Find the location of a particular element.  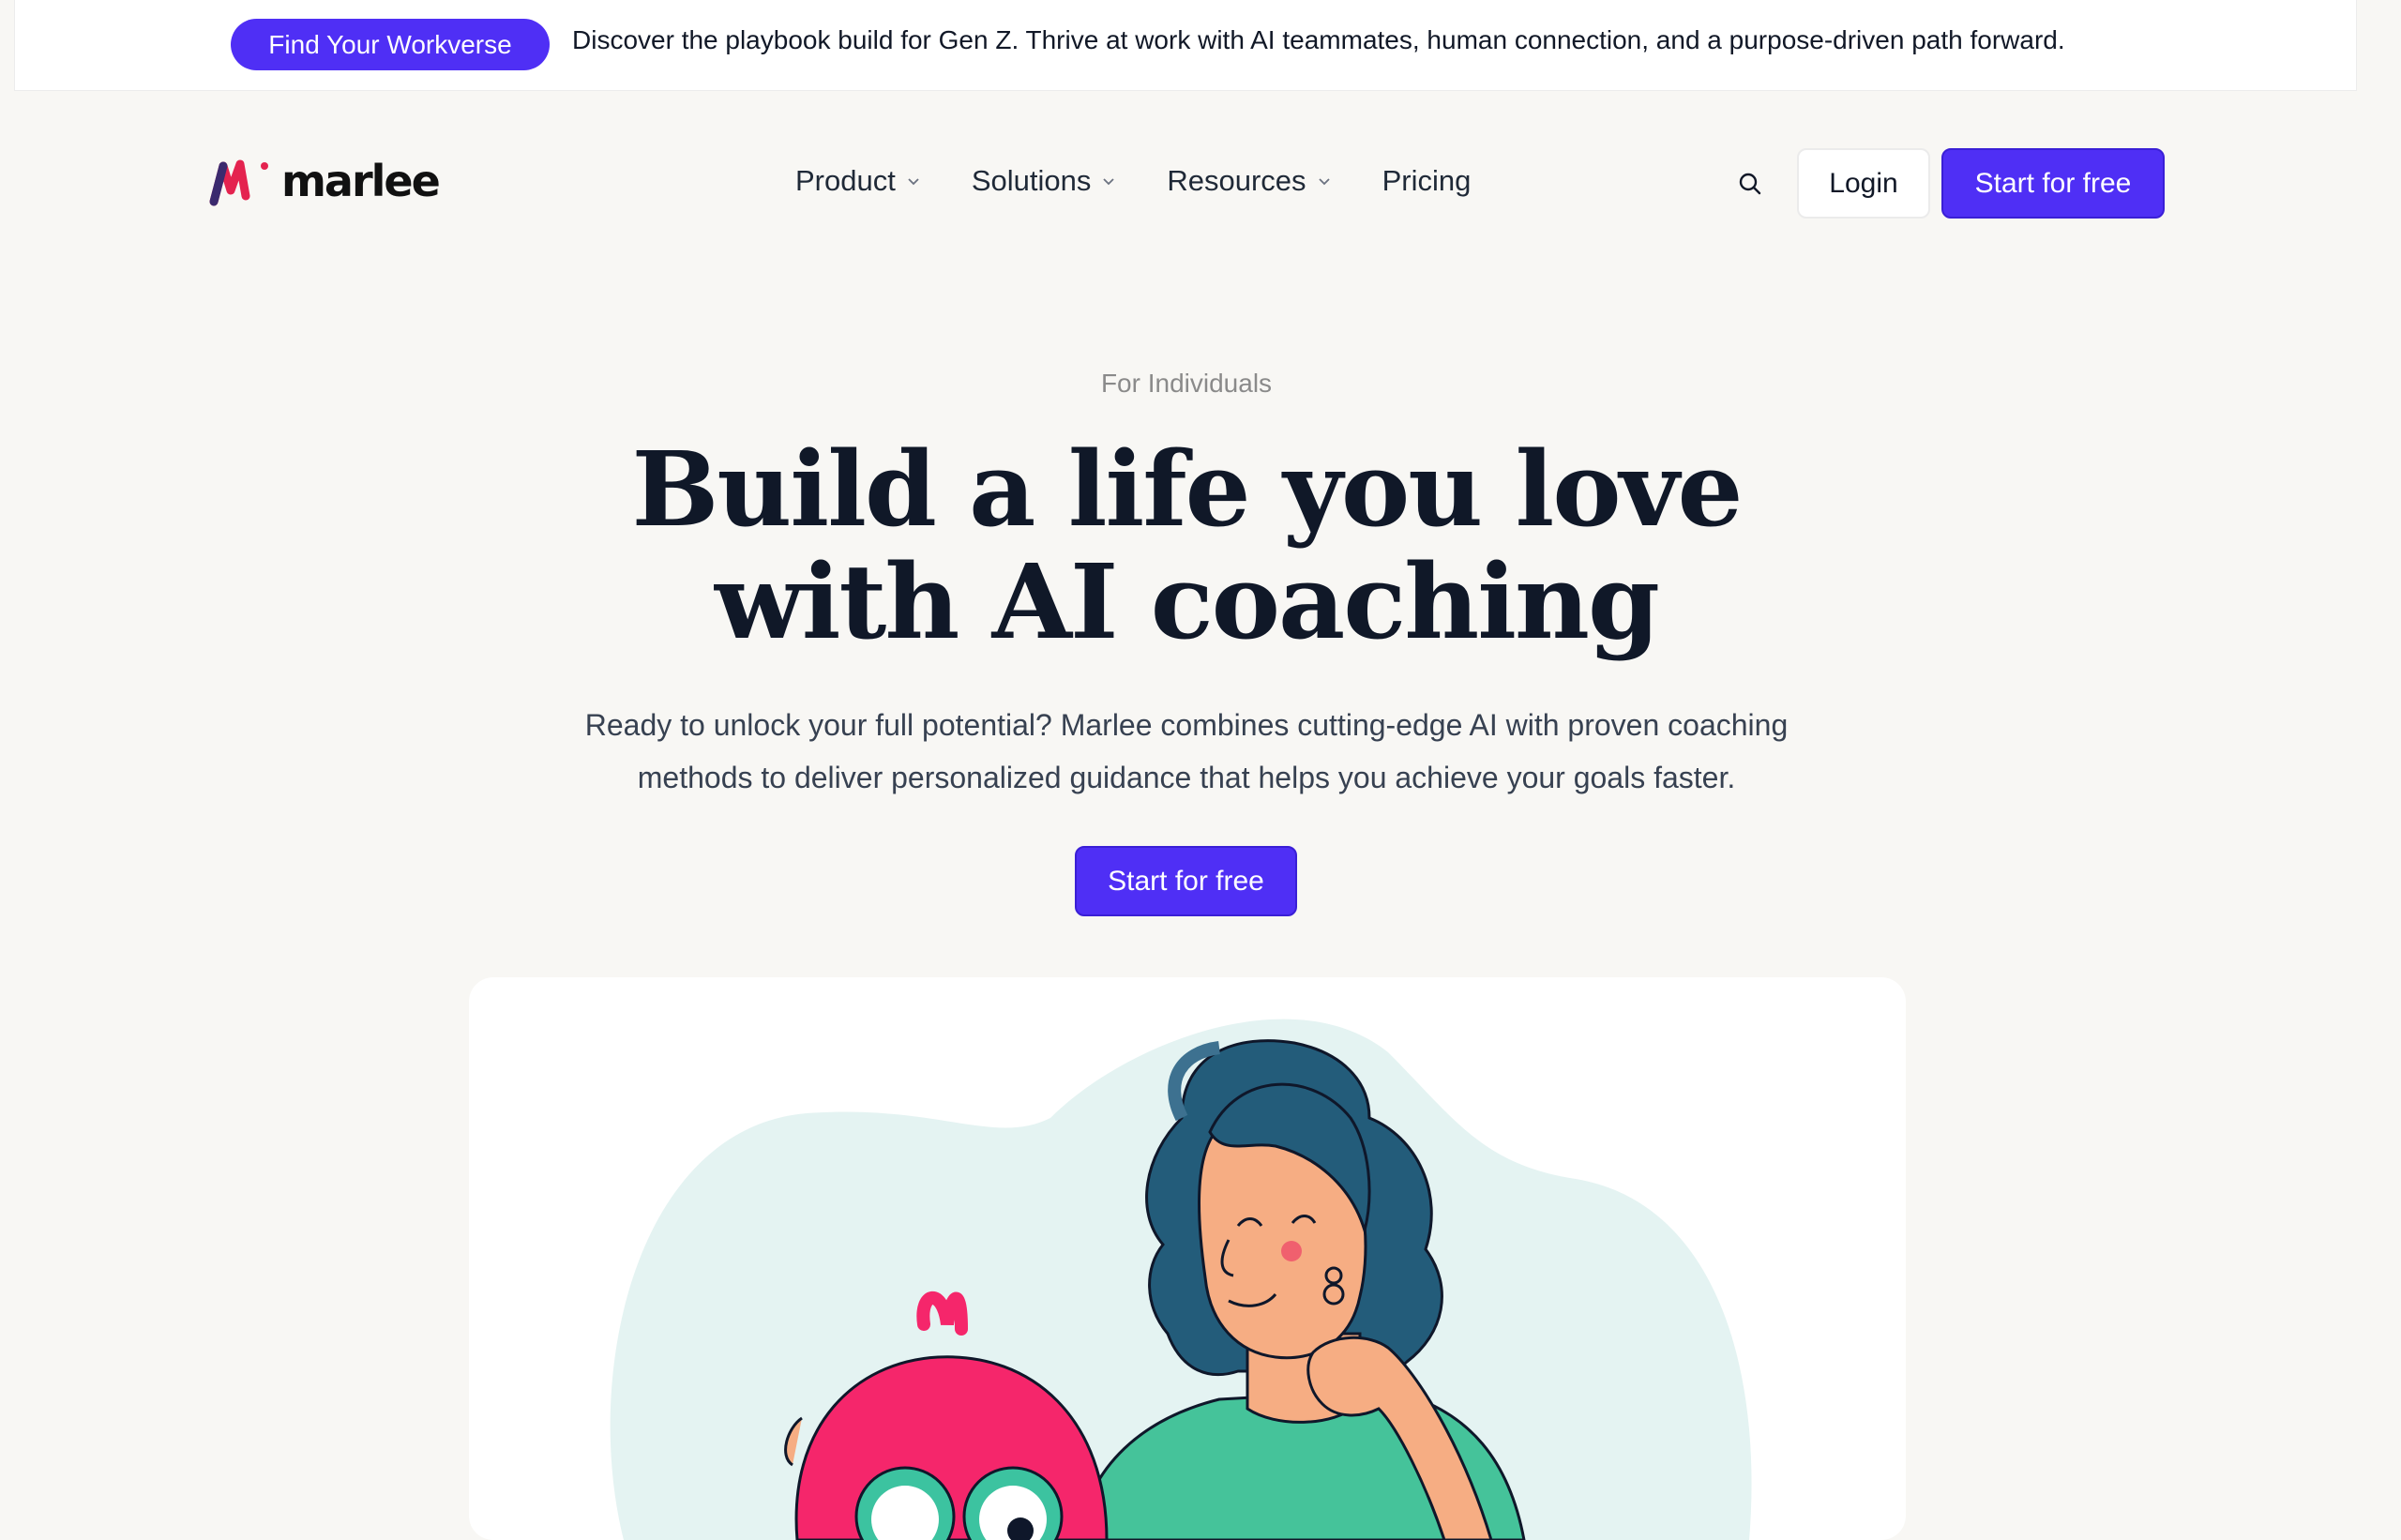

logo-text: marlee is located at coordinates (361, 181).